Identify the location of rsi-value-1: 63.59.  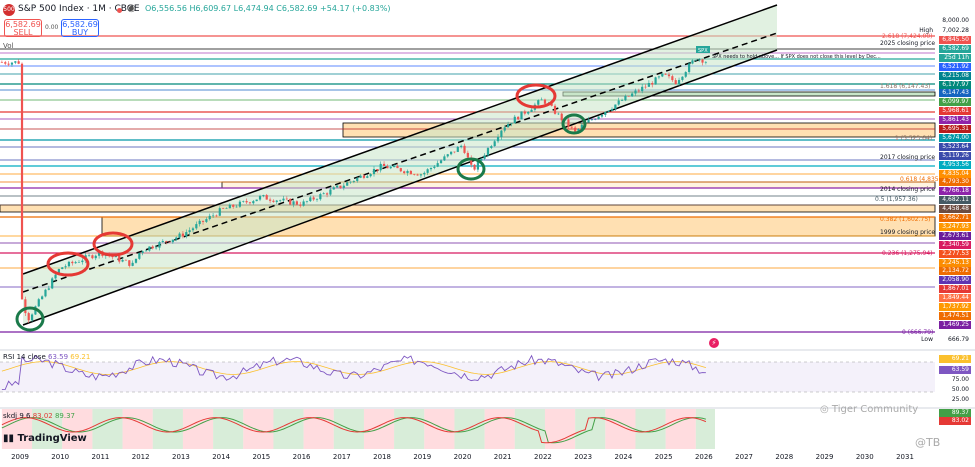
(58, 357).